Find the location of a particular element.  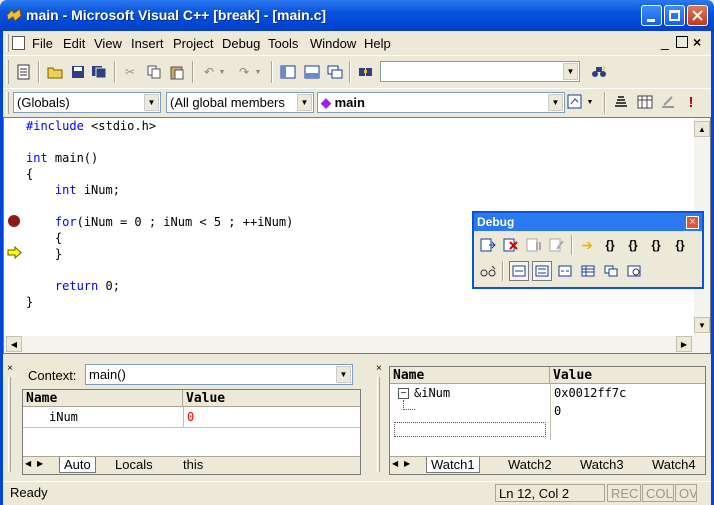

compile-icon is located at coordinates (621, 102).